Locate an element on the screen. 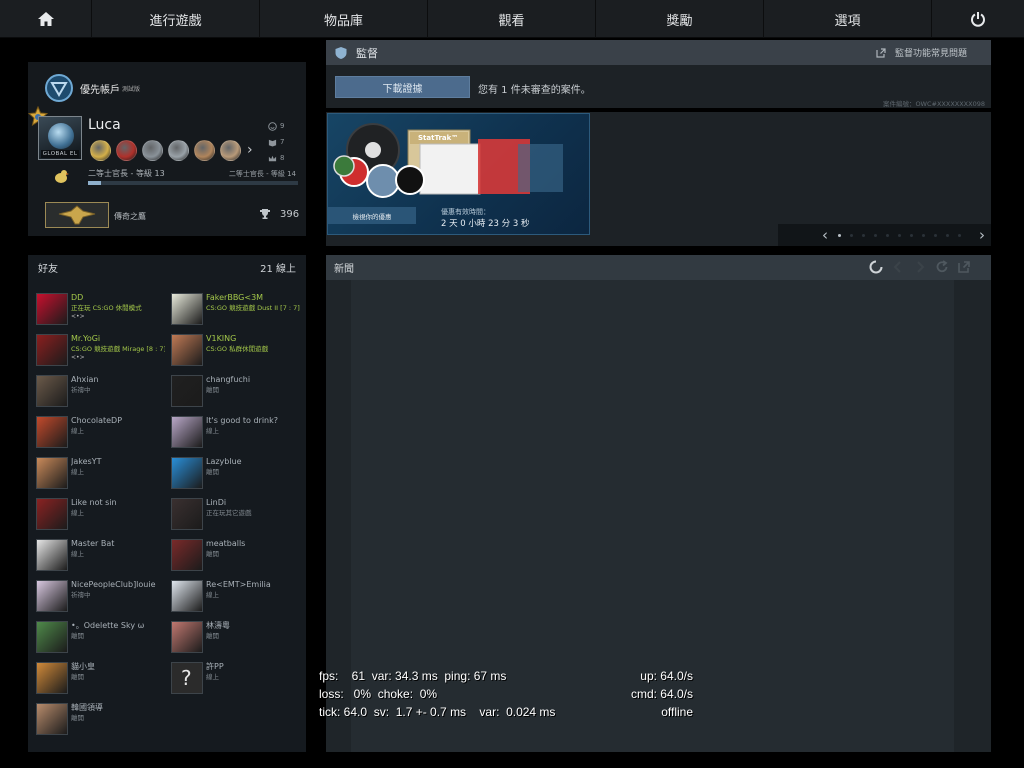 This screenshot has height=768, width=1024. friend-item: Mr.YoGi CS:GO 競技遊戲 Mirage [8 : 7] <•> is located at coordinates (103, 350).